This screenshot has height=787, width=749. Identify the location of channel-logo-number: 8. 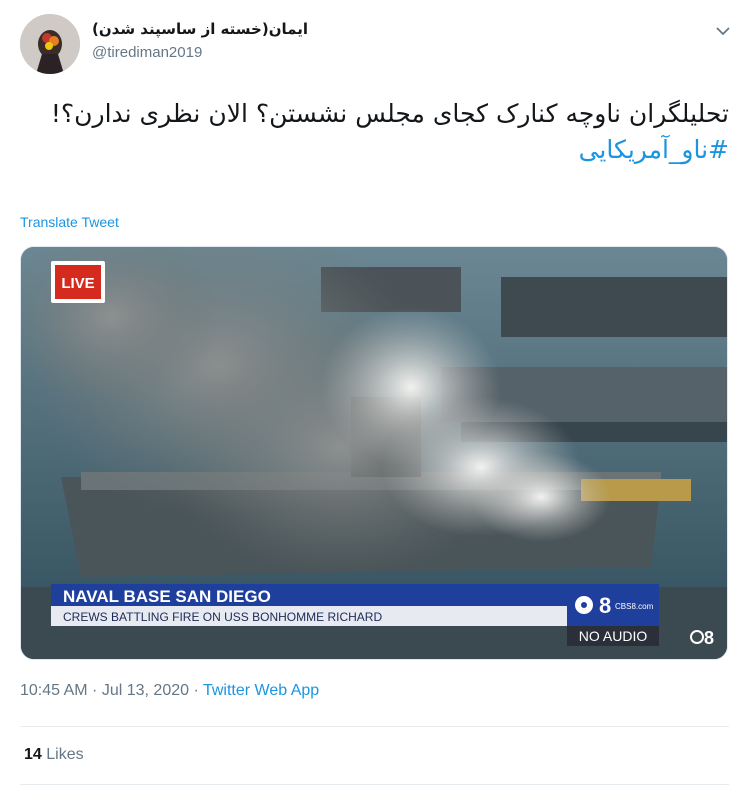
(605, 605).